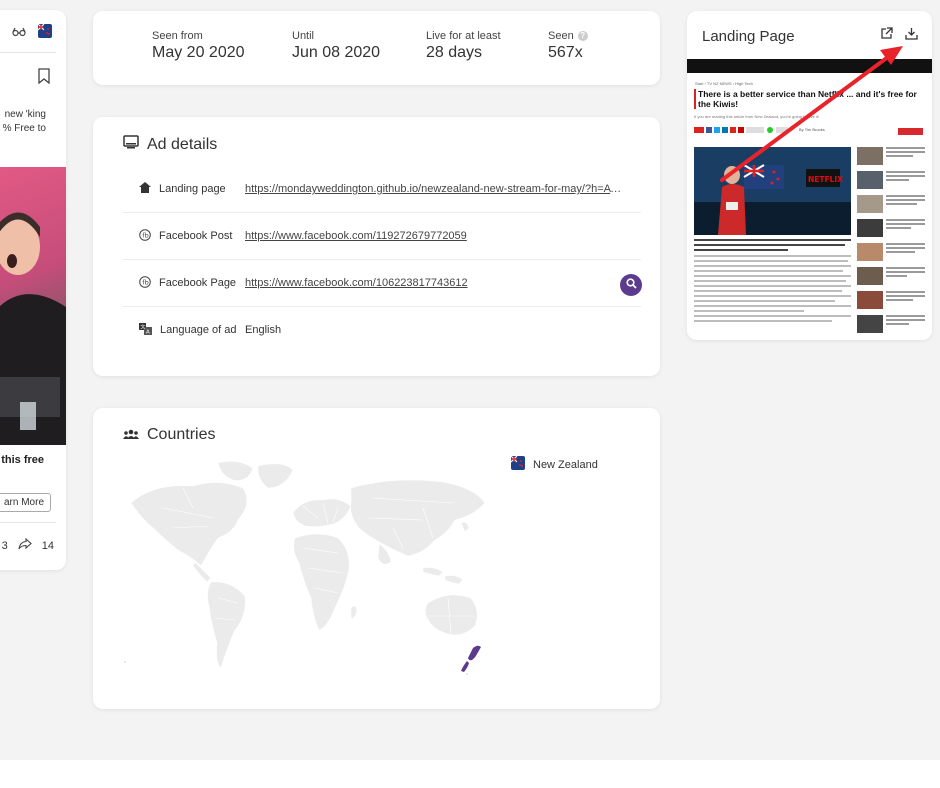 This screenshot has width=940, height=788. I want to click on engagement-stats: 3 14, so click(27, 545).